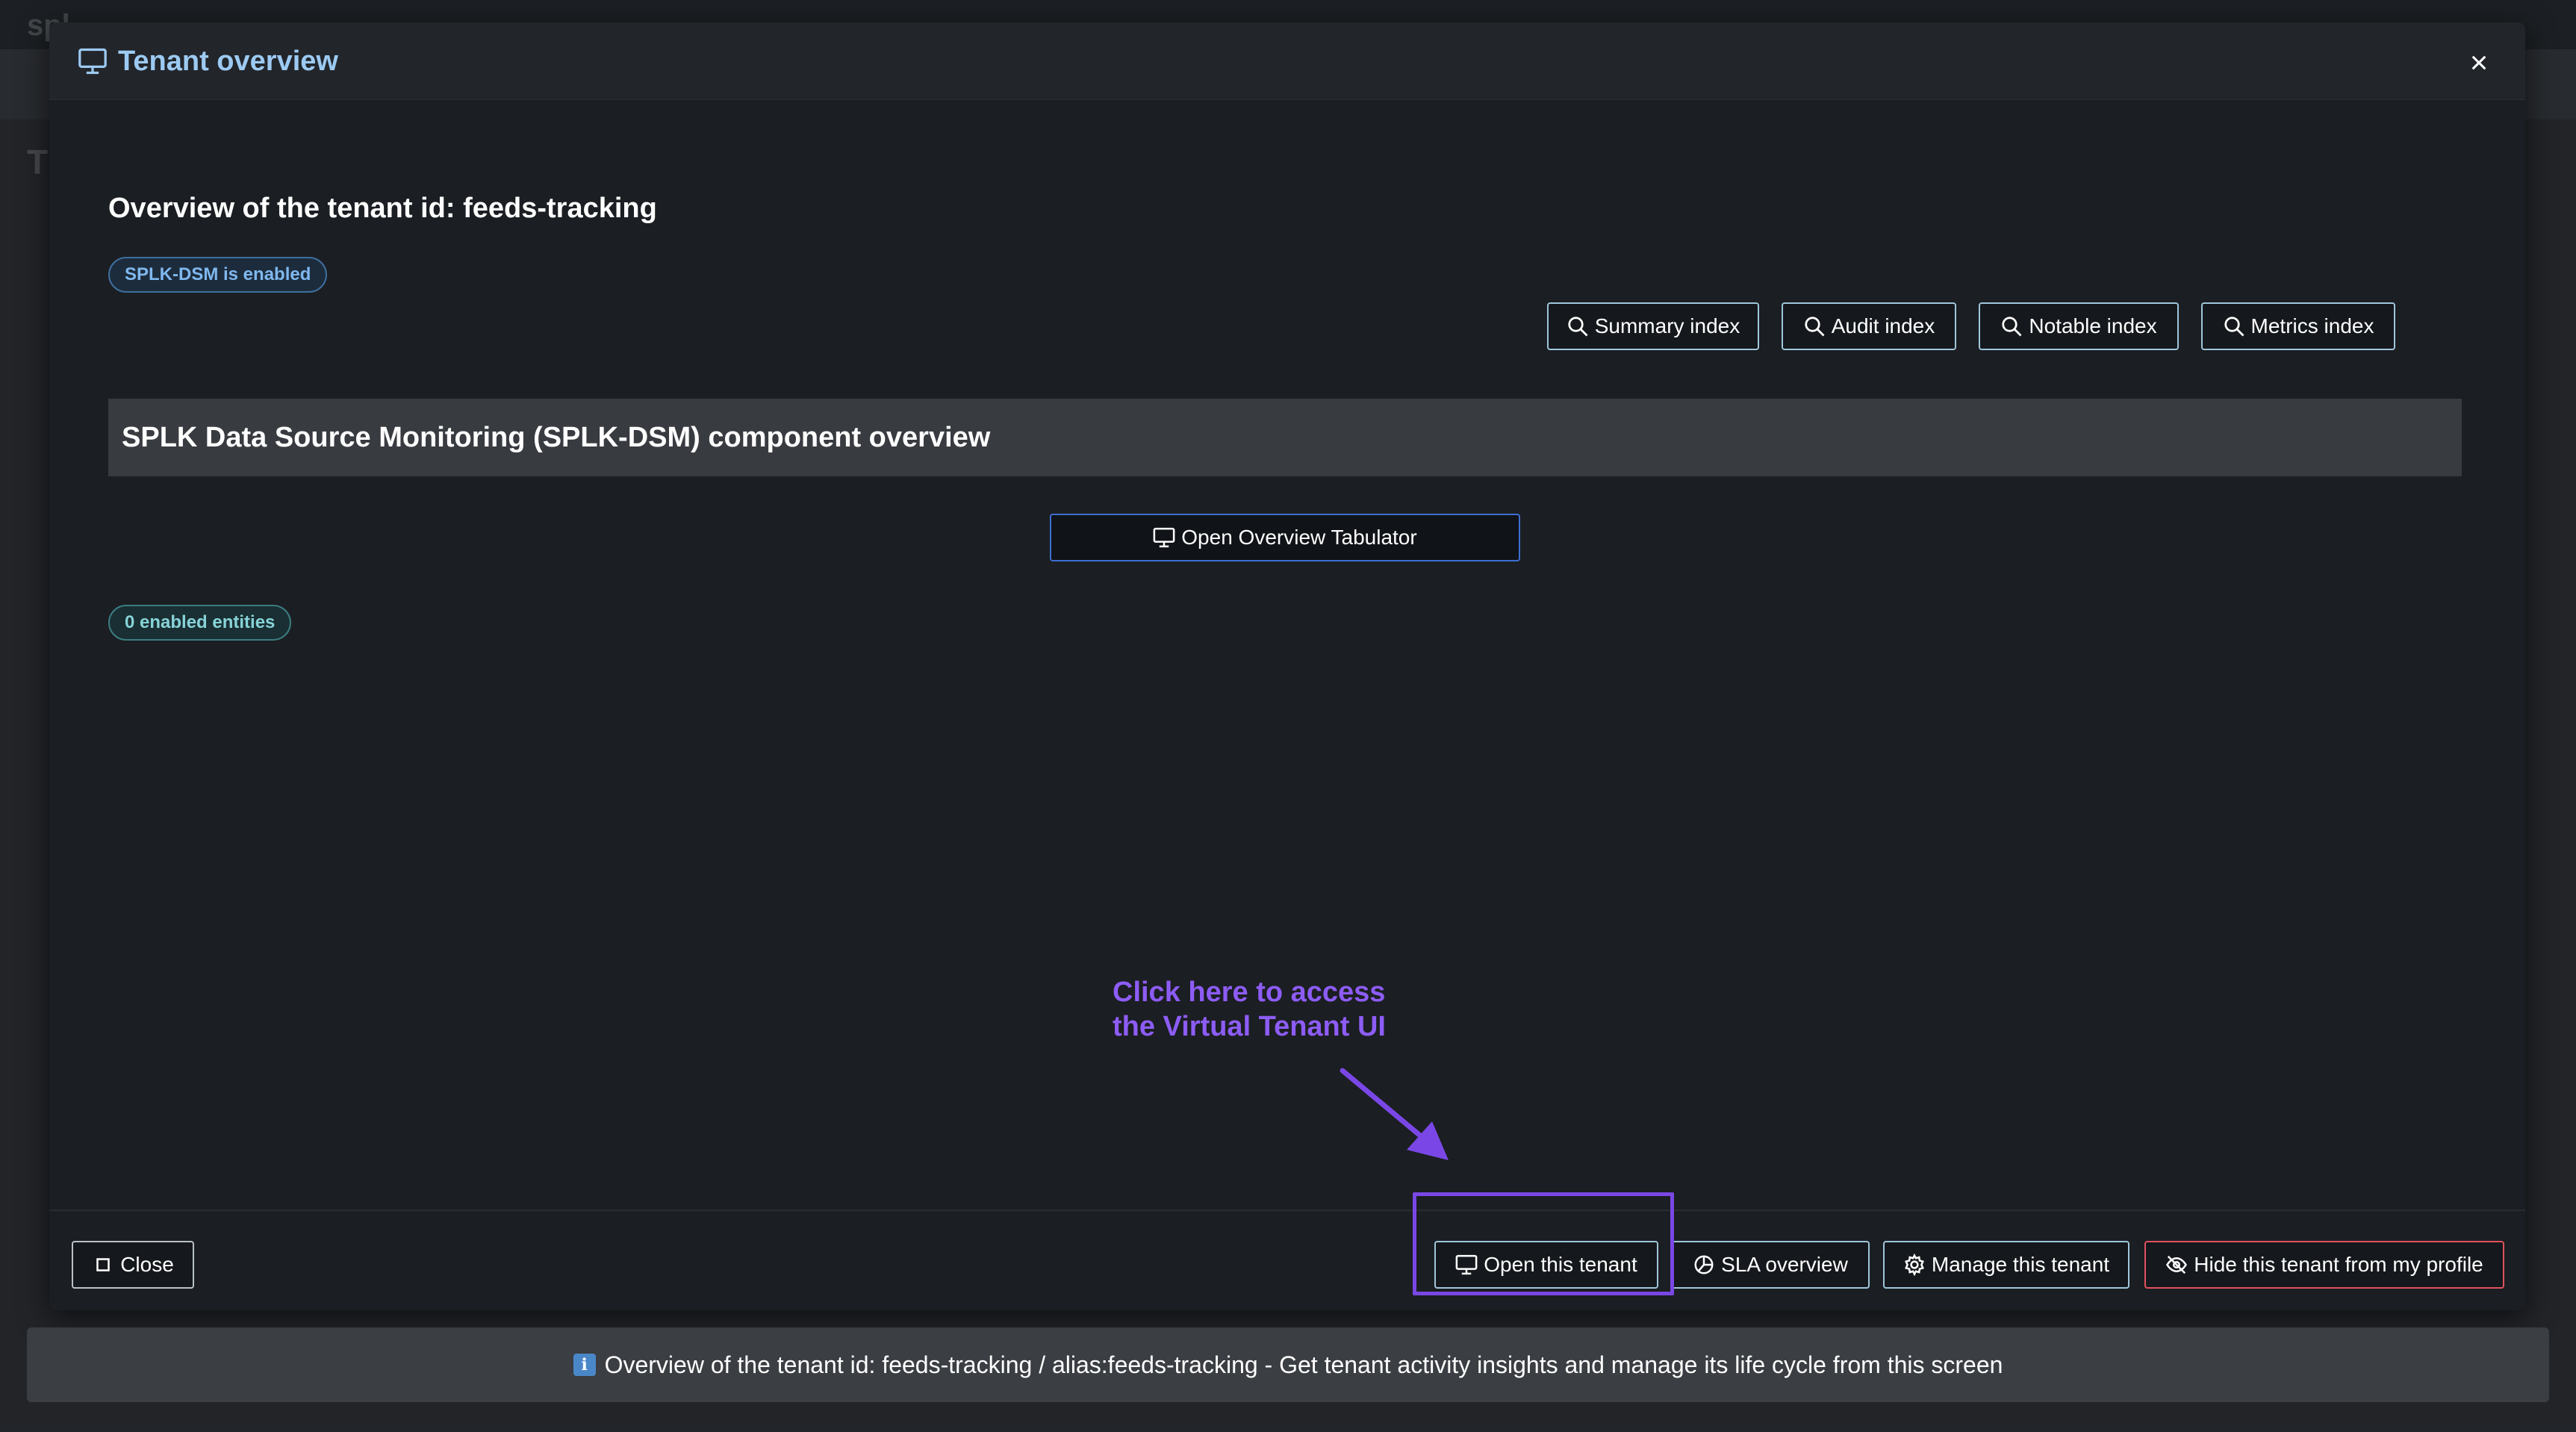  Describe the element at coordinates (147, 1264) in the screenshot. I see `close-button-label: Close` at that location.